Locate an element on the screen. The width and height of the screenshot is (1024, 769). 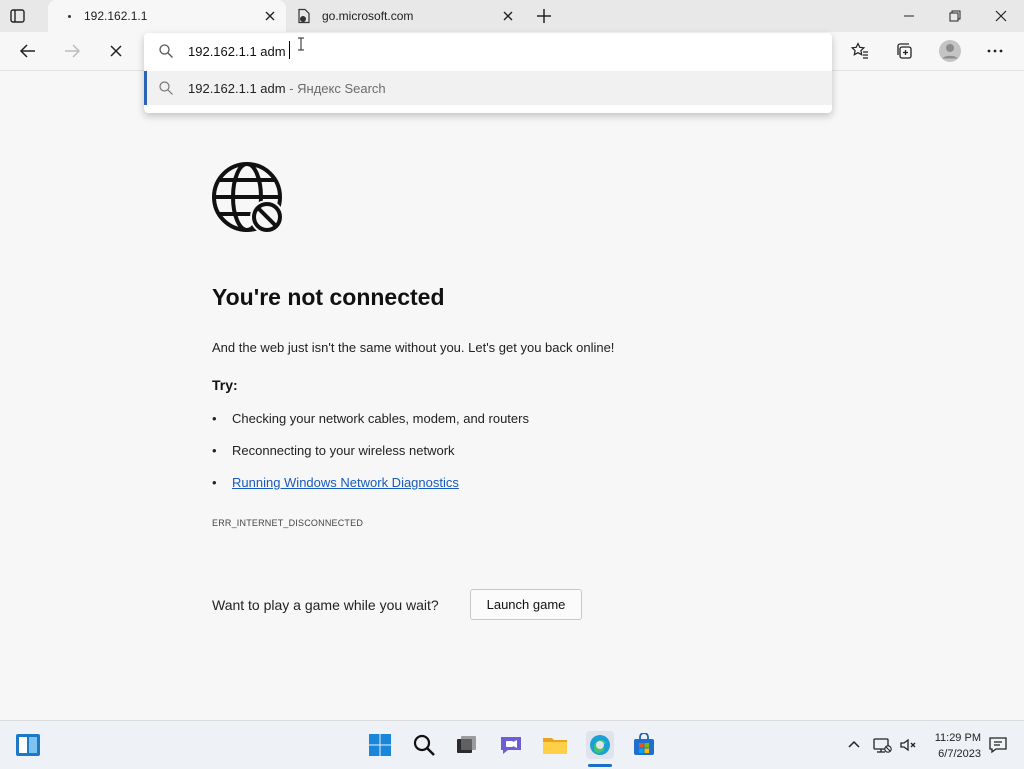
profile-icon is located at coordinates (950, 51).